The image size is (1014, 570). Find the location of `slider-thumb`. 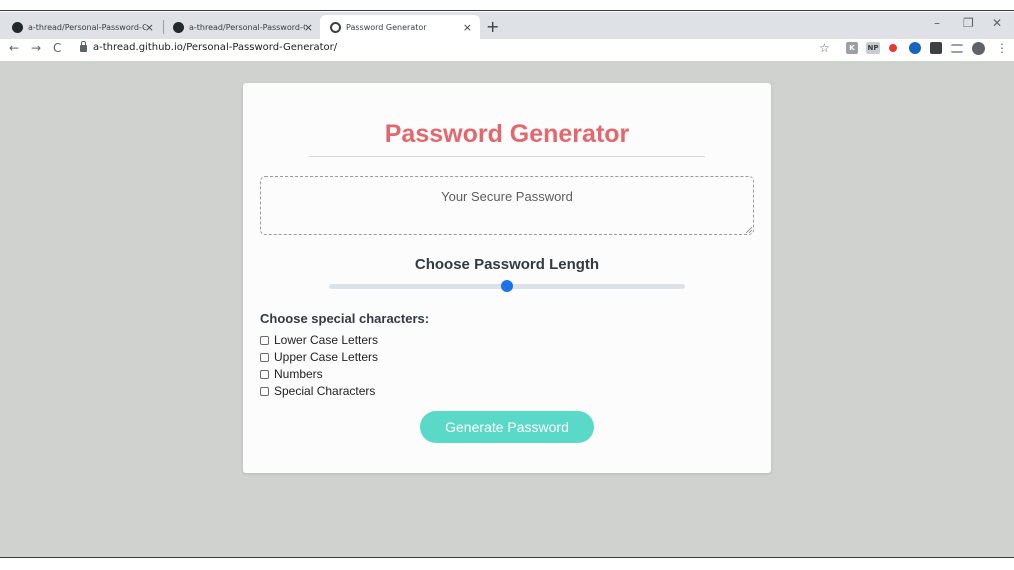

slider-thumb is located at coordinates (507, 286).